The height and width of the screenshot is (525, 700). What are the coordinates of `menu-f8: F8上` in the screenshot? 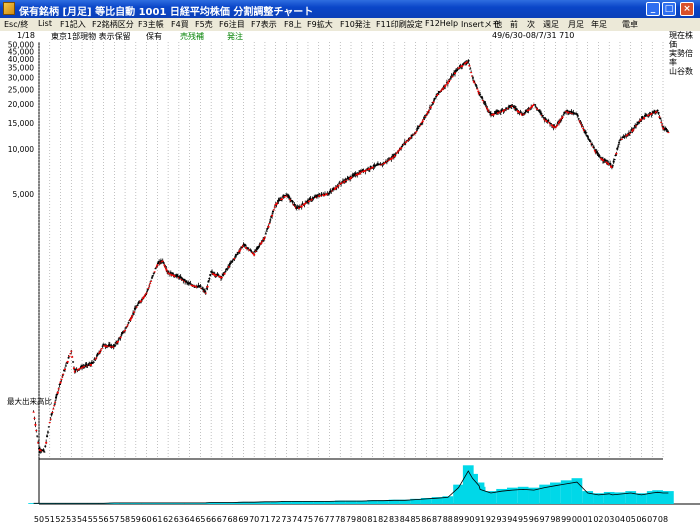 It's located at (293, 24).